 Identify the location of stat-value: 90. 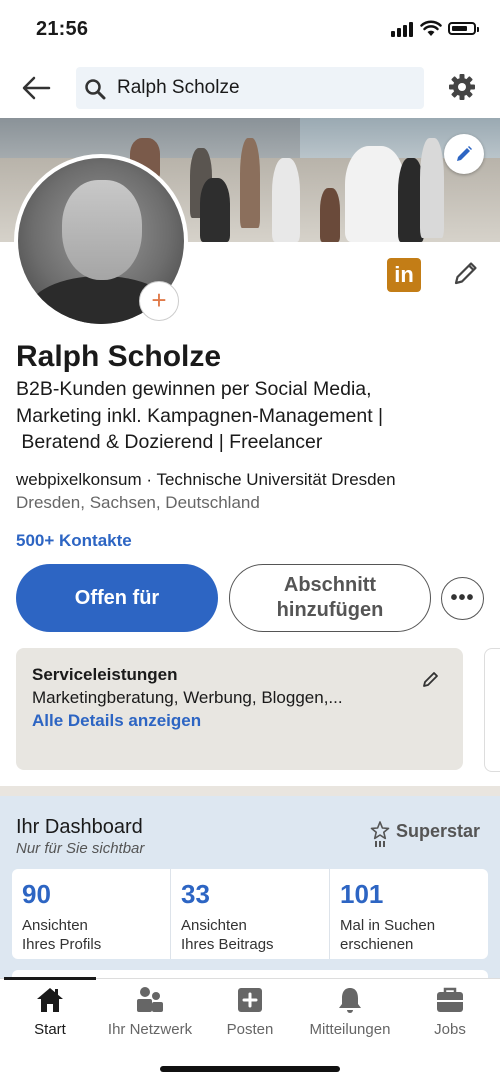
(36, 894).